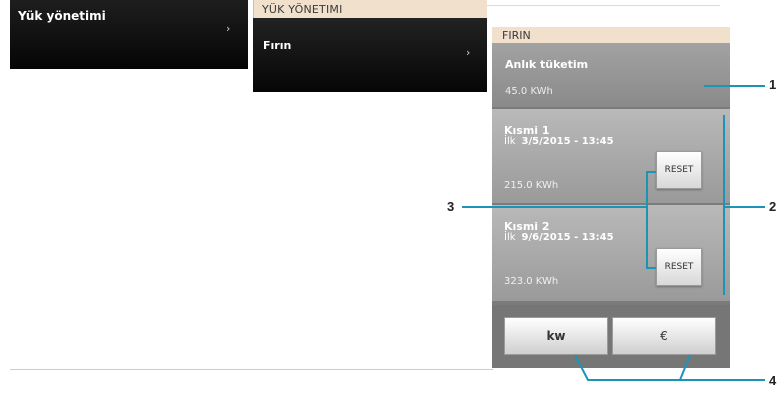 Image resolution: width=781 pixels, height=394 pixels. What do you see at coordinates (370, 9) in the screenshot?
I see `panel-header-load-management: YÜK YÖNETIMI` at bounding box center [370, 9].